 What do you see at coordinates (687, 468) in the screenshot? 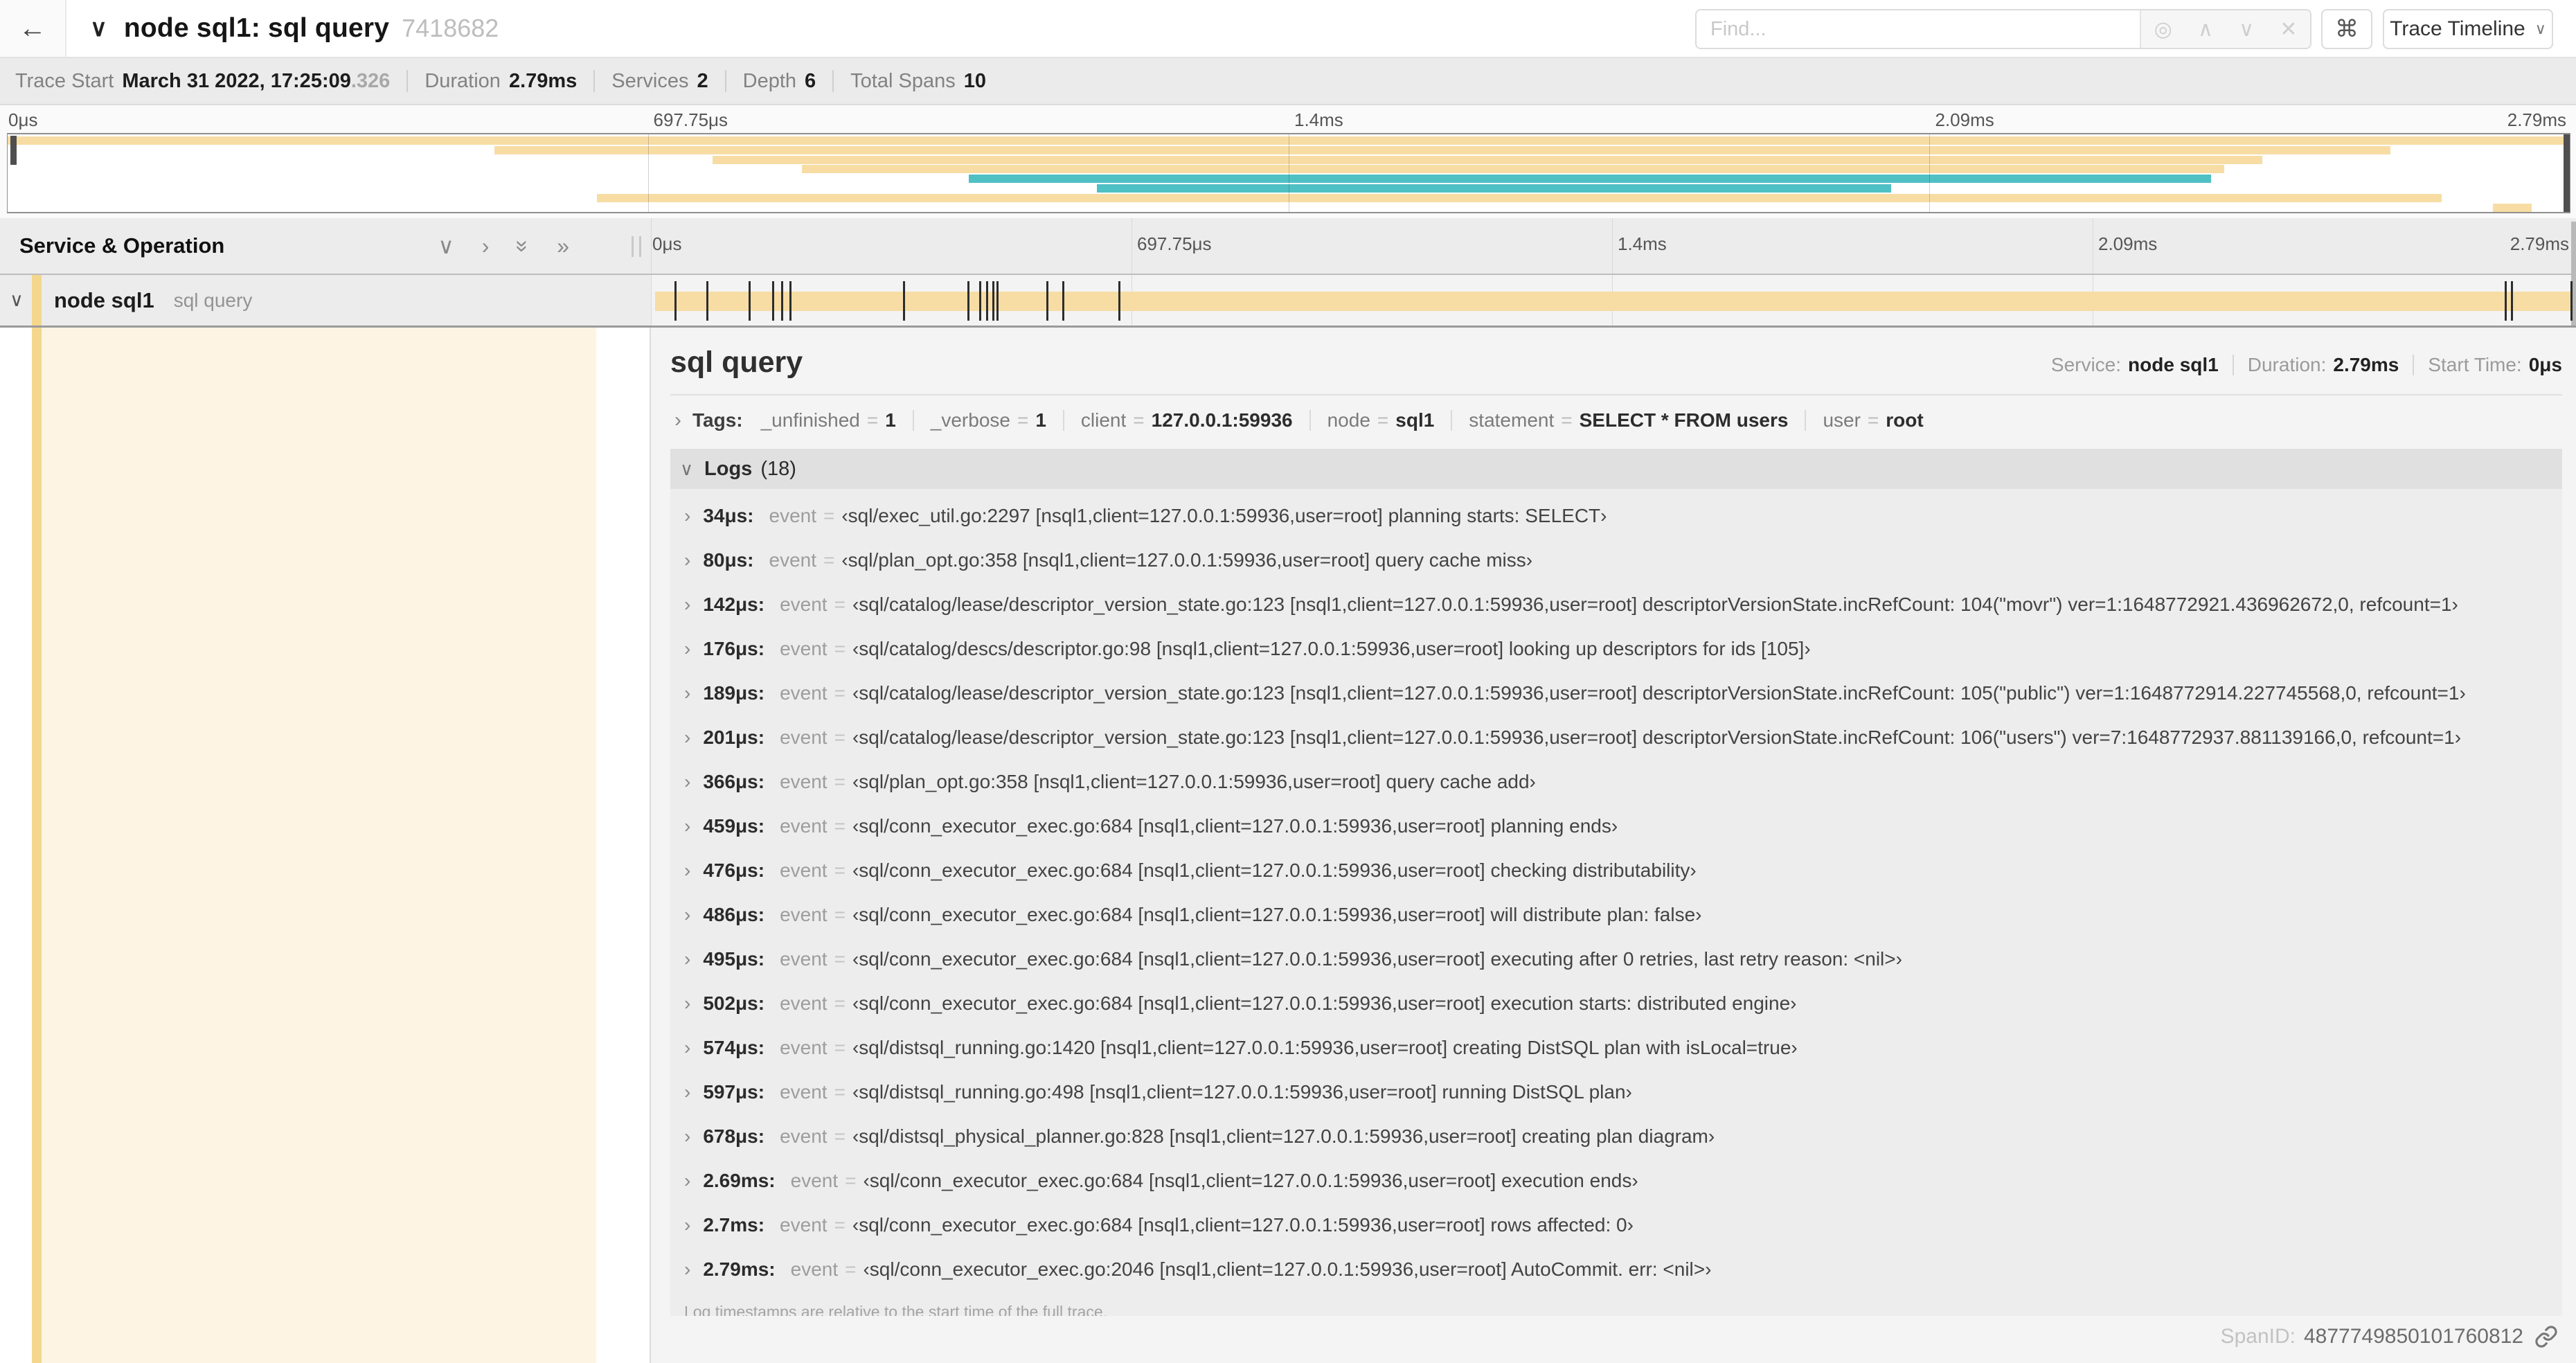
I see `chevron-down-icon: ∨` at bounding box center [687, 468].